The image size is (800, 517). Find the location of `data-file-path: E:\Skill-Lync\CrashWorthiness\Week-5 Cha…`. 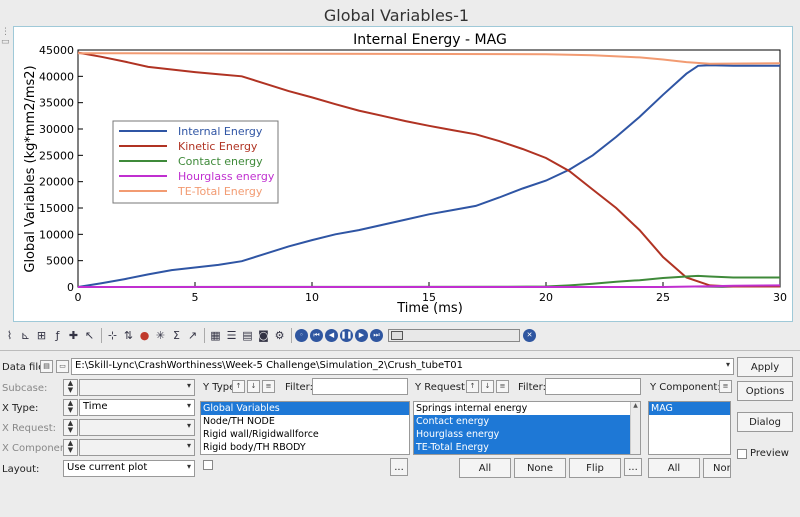

data-file-path: E:\Skill-Lync\CrashWorthiness\Week-5 Cha… is located at coordinates (269, 365).